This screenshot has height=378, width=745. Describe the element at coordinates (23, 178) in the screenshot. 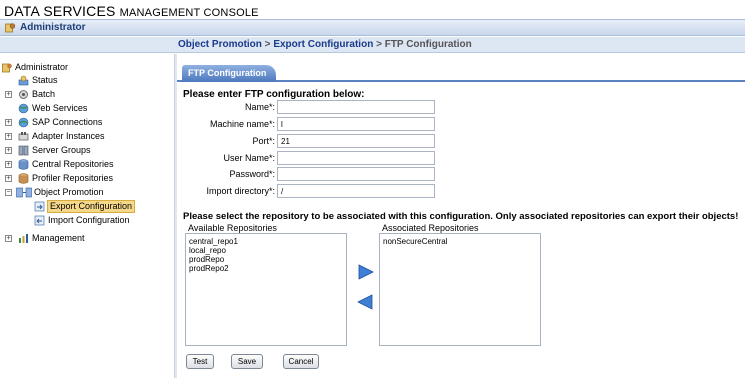

I see `profiler-repositories-icon` at that location.